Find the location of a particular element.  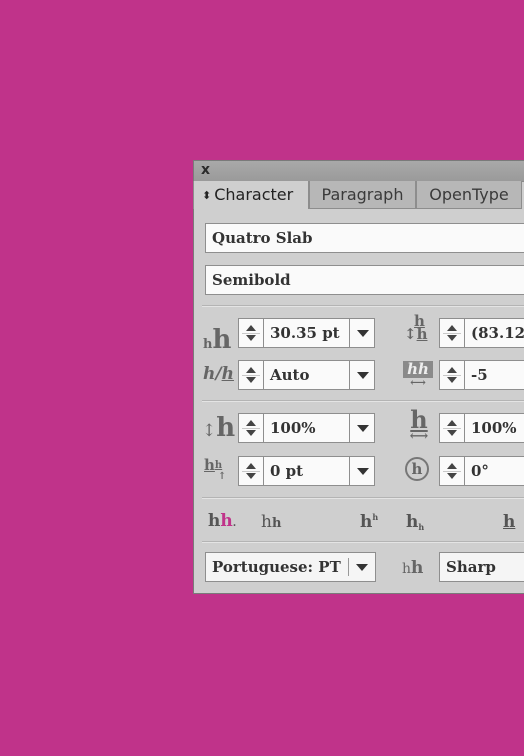

tab-opentype-label: OpenType is located at coordinates (469, 194).